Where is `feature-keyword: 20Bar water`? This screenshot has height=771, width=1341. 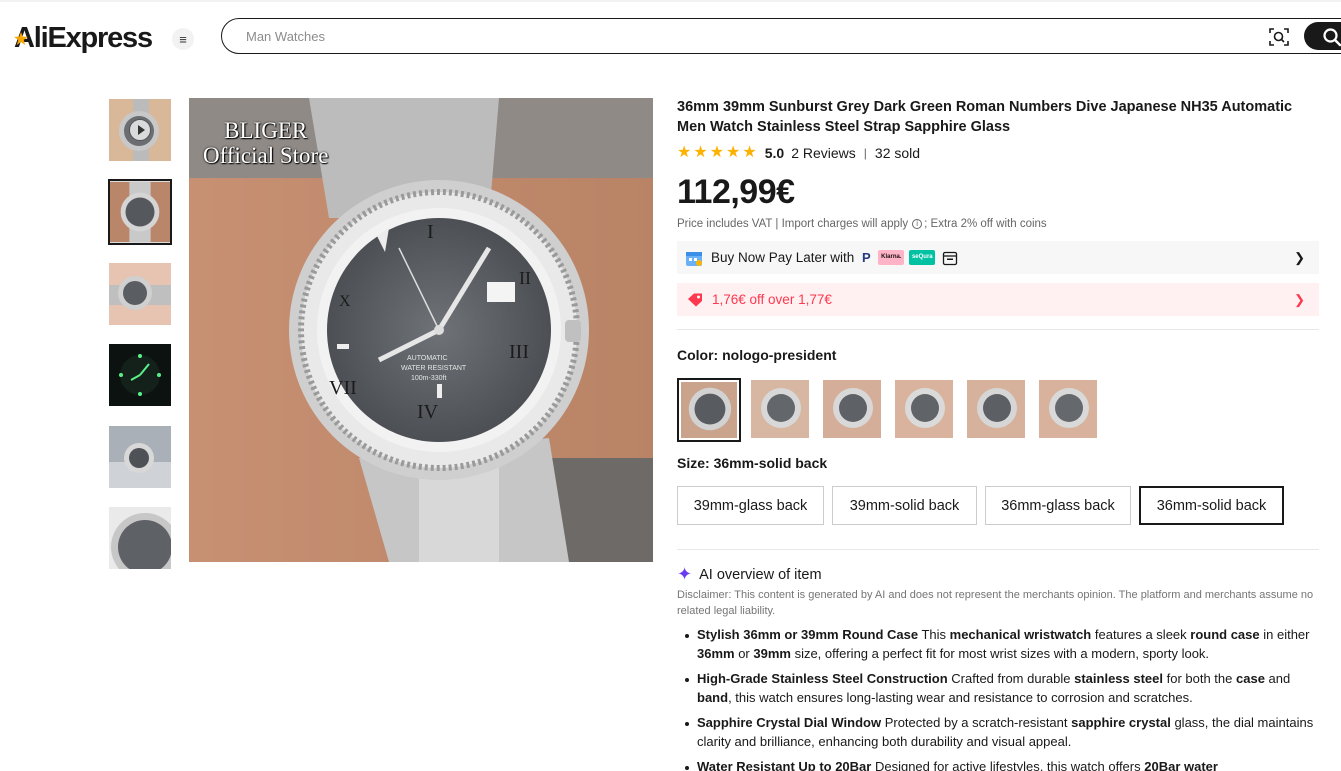
feature-keyword: 20Bar water is located at coordinates (1181, 765).